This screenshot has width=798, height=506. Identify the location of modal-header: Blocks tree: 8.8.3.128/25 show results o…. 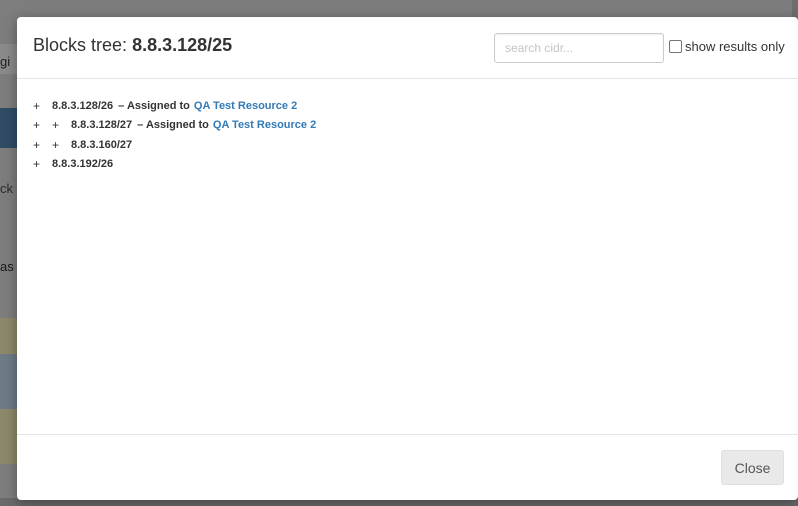
(407, 48).